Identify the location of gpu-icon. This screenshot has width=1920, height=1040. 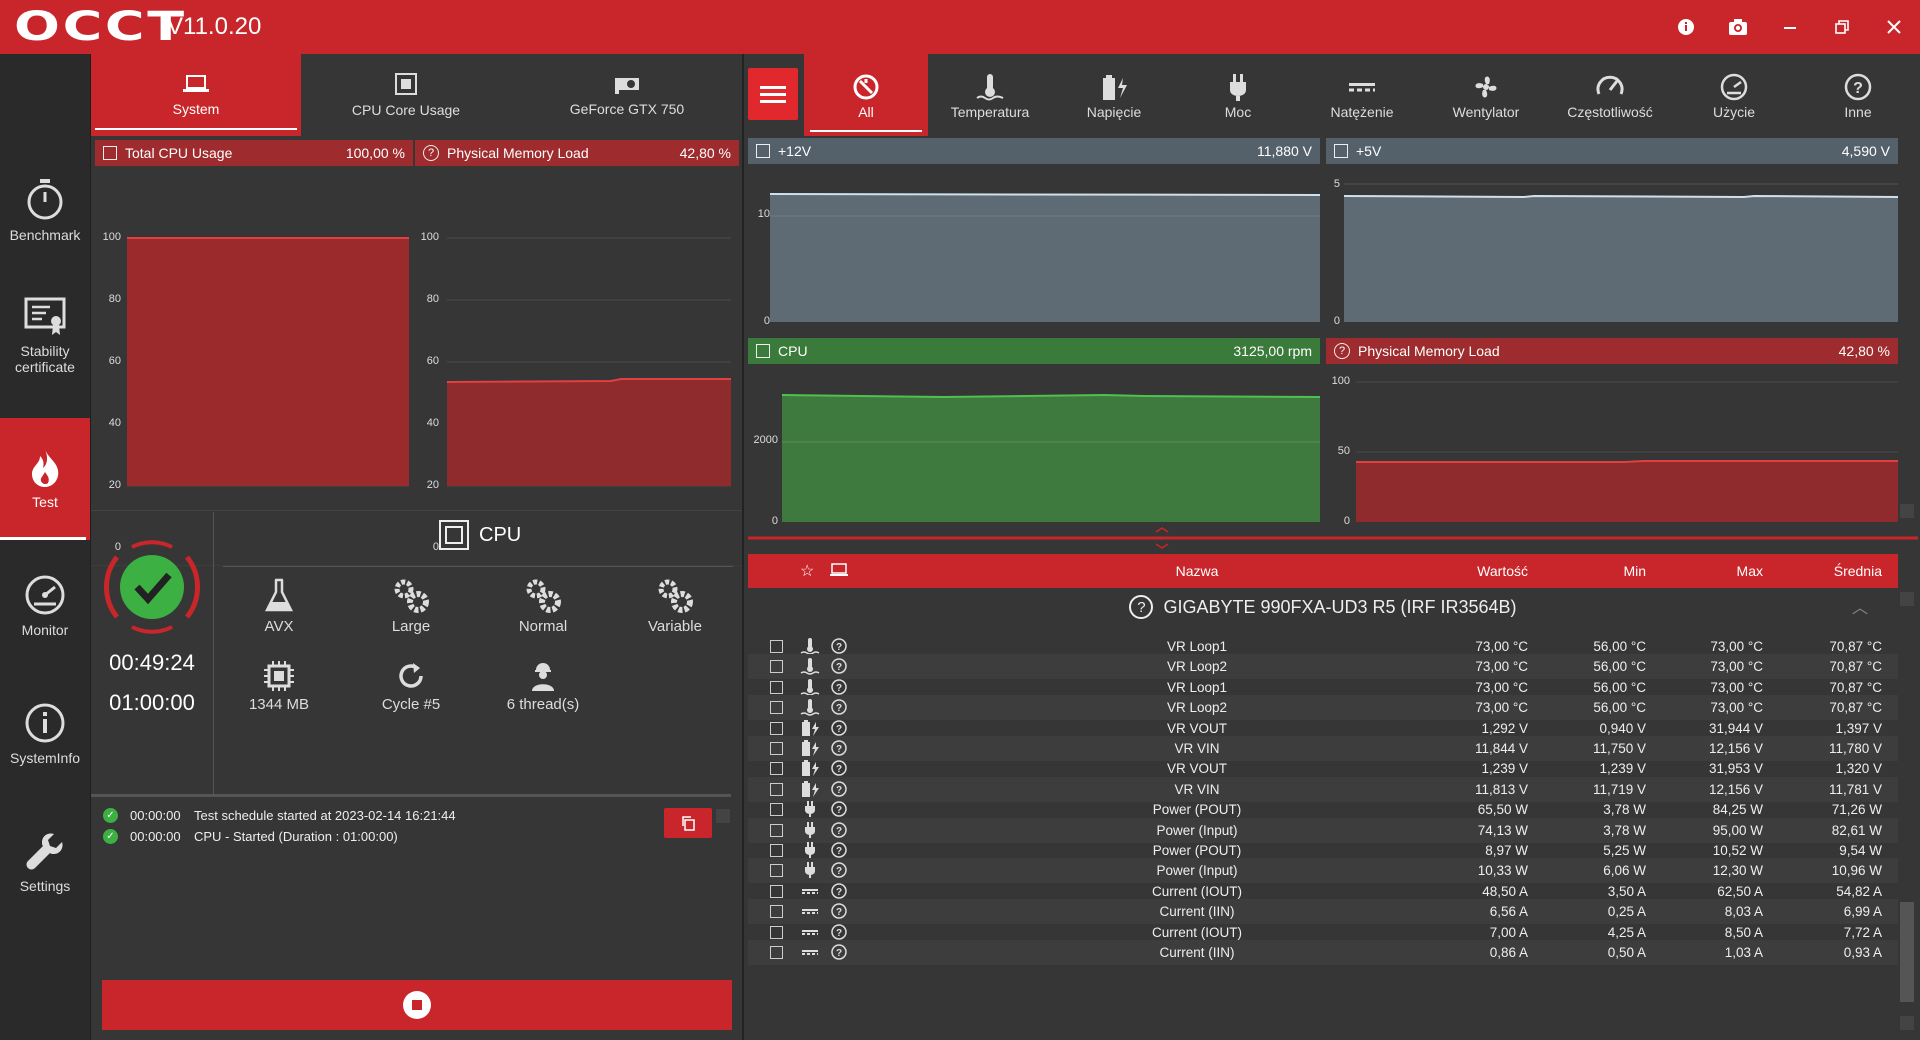
(627, 86).